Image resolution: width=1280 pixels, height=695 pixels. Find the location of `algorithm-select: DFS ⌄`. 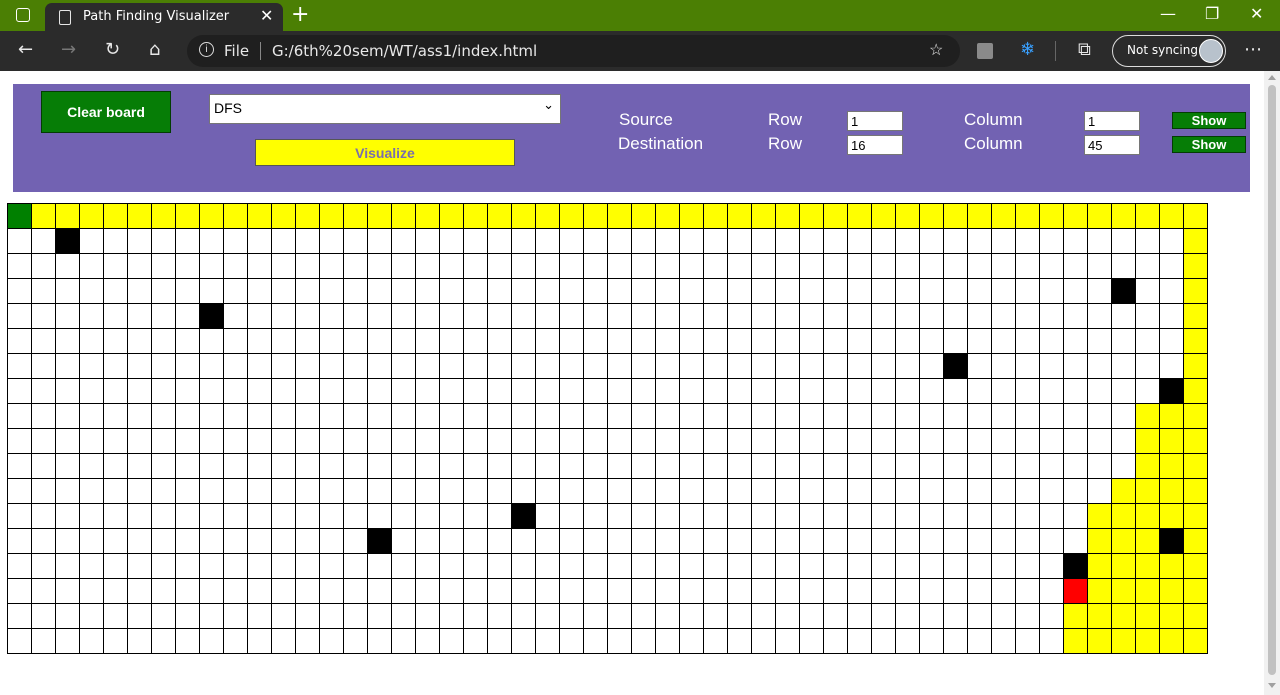

algorithm-select: DFS ⌄ is located at coordinates (385, 109).